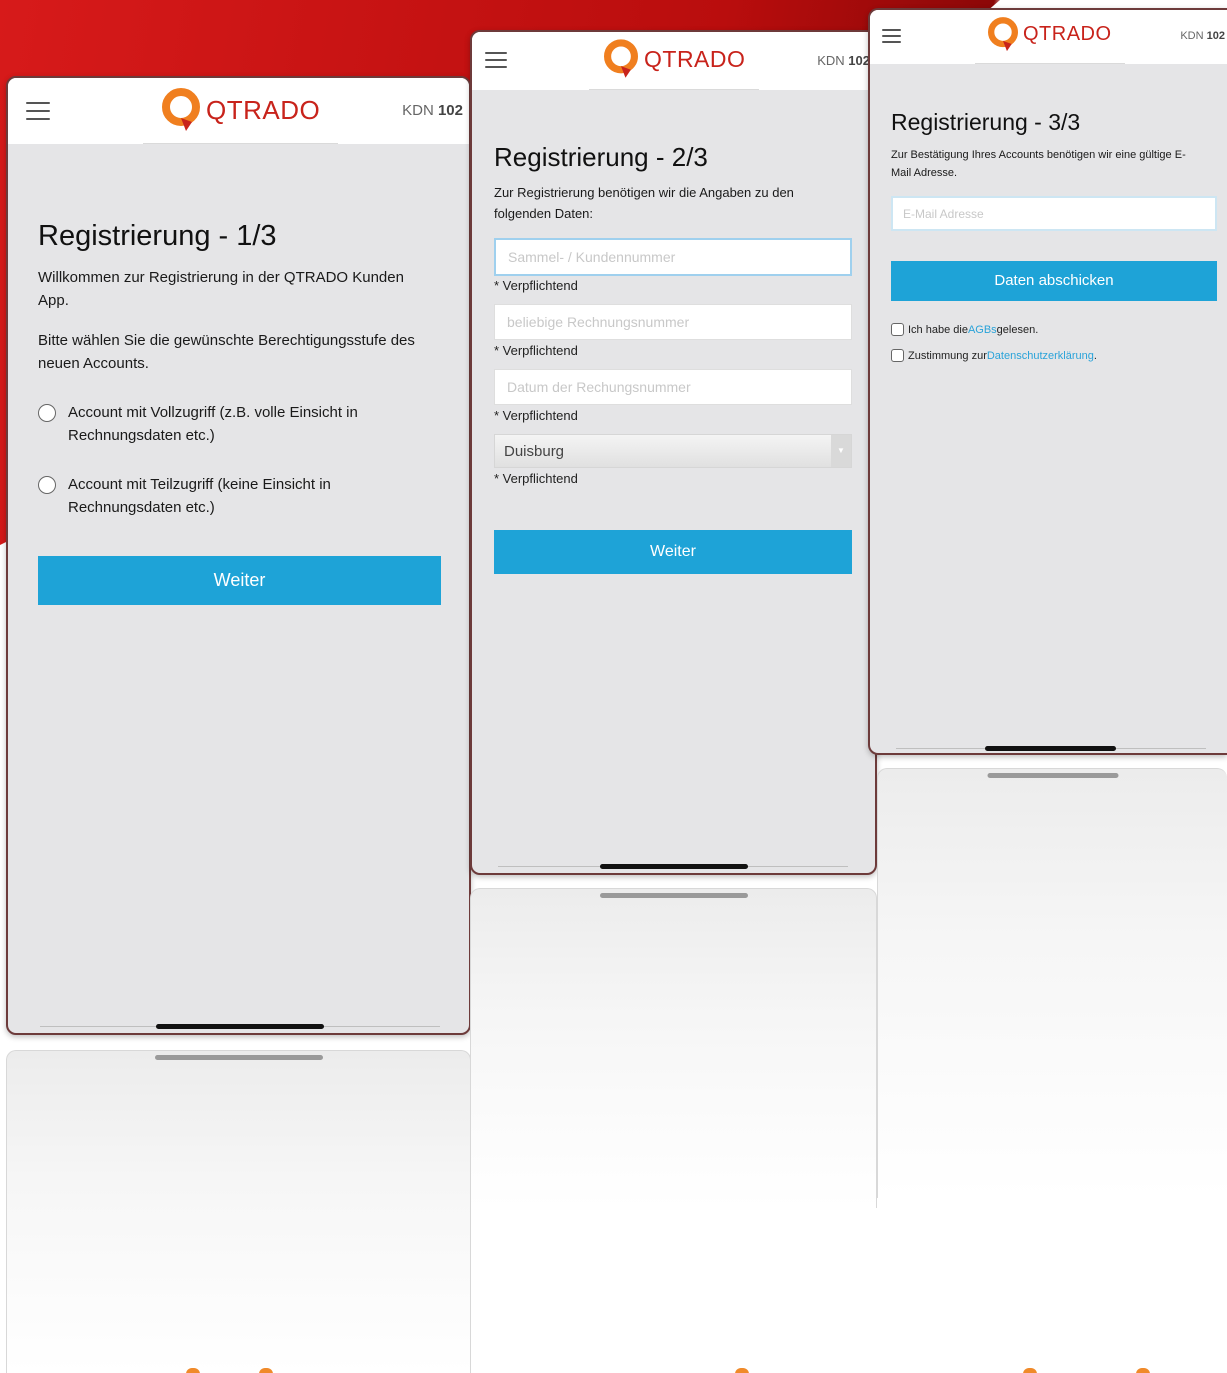  What do you see at coordinates (599, 387) in the screenshot?
I see `input-placeholder: Datum der Rechungsnummer` at bounding box center [599, 387].